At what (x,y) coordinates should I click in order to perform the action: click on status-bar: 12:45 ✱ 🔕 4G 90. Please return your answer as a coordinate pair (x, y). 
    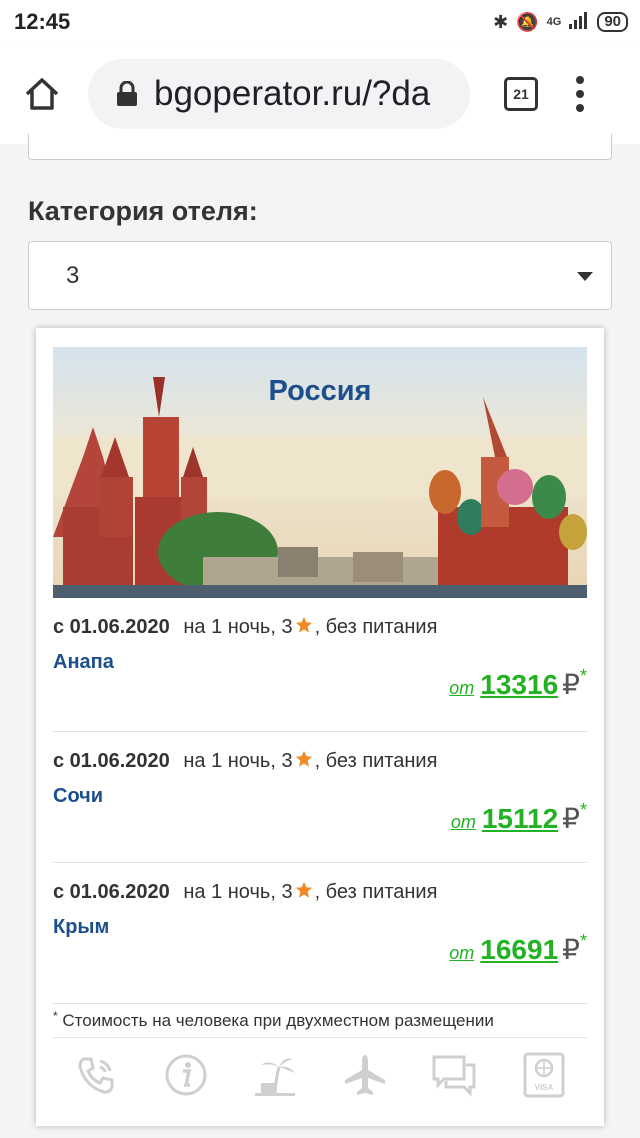
    Looking at the image, I should click on (320, 22).